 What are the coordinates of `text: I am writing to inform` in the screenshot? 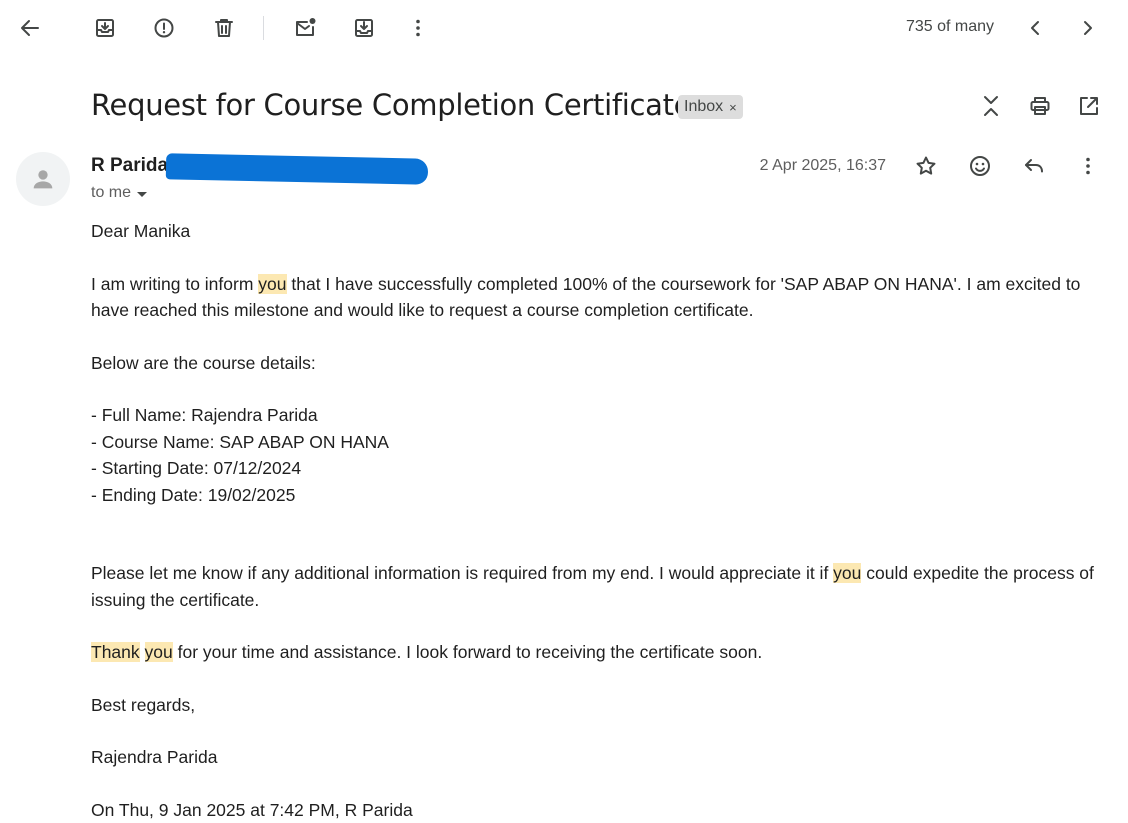 It's located at (174, 284).